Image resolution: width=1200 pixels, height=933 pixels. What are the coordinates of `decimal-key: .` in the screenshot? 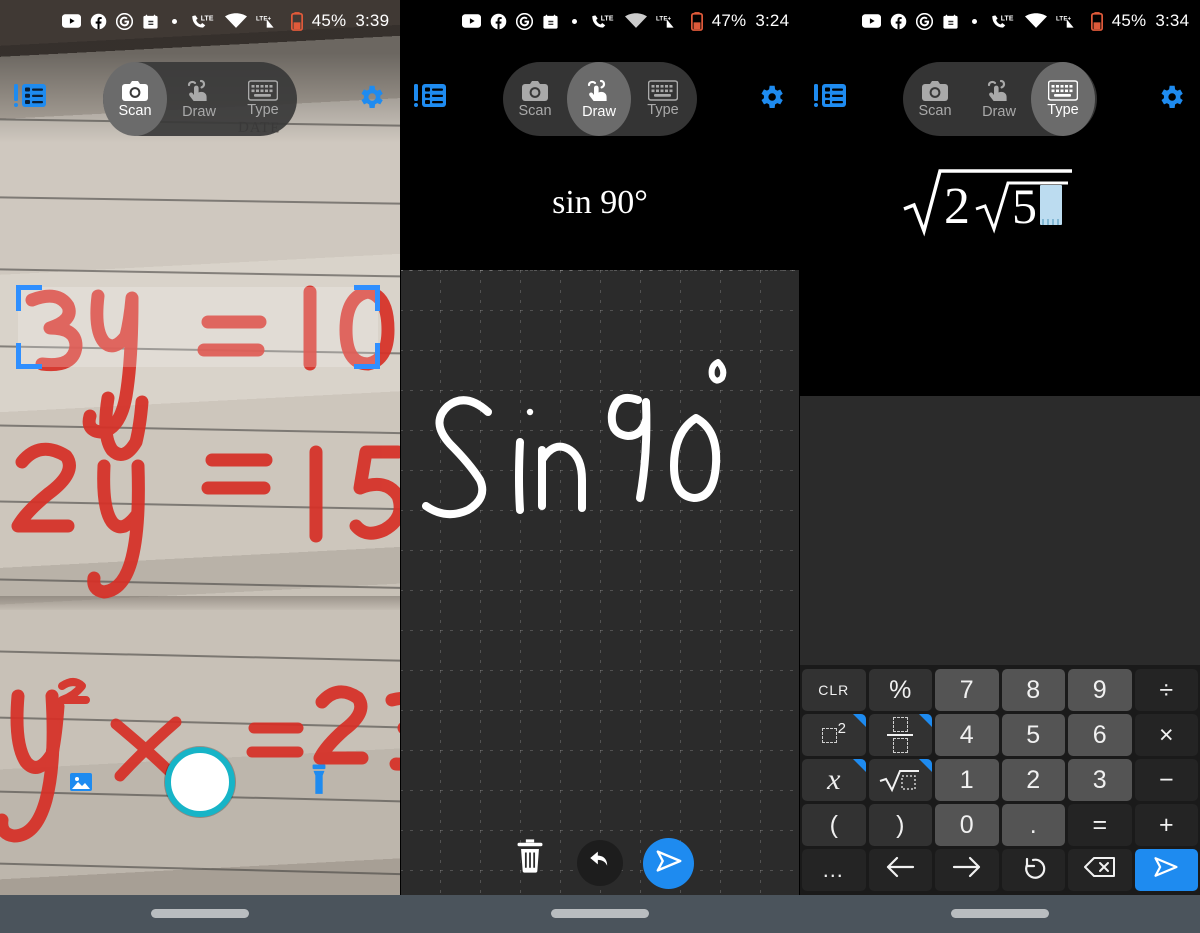 It's located at (1033, 825).